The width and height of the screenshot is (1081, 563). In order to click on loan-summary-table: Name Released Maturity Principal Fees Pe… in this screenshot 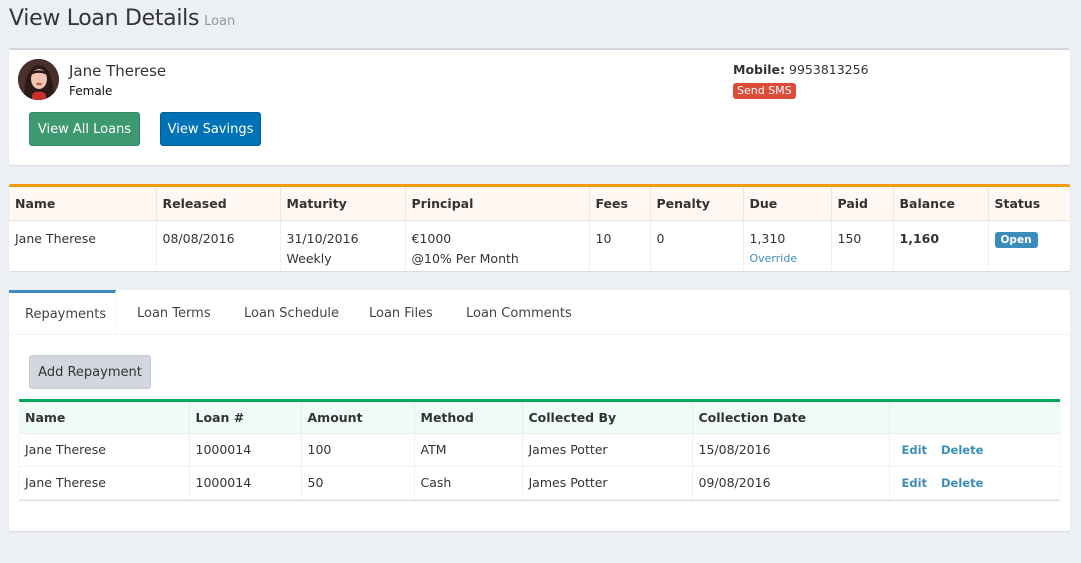, I will do `click(539, 228)`.